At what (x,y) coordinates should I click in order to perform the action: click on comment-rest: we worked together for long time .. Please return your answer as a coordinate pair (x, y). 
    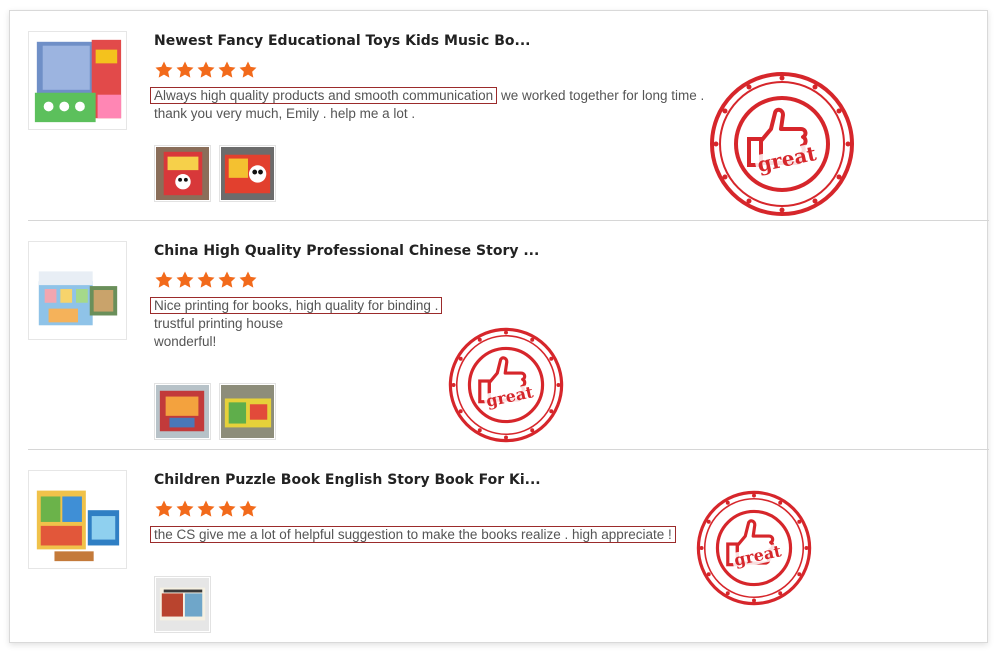
    Looking at the image, I should click on (601, 95).